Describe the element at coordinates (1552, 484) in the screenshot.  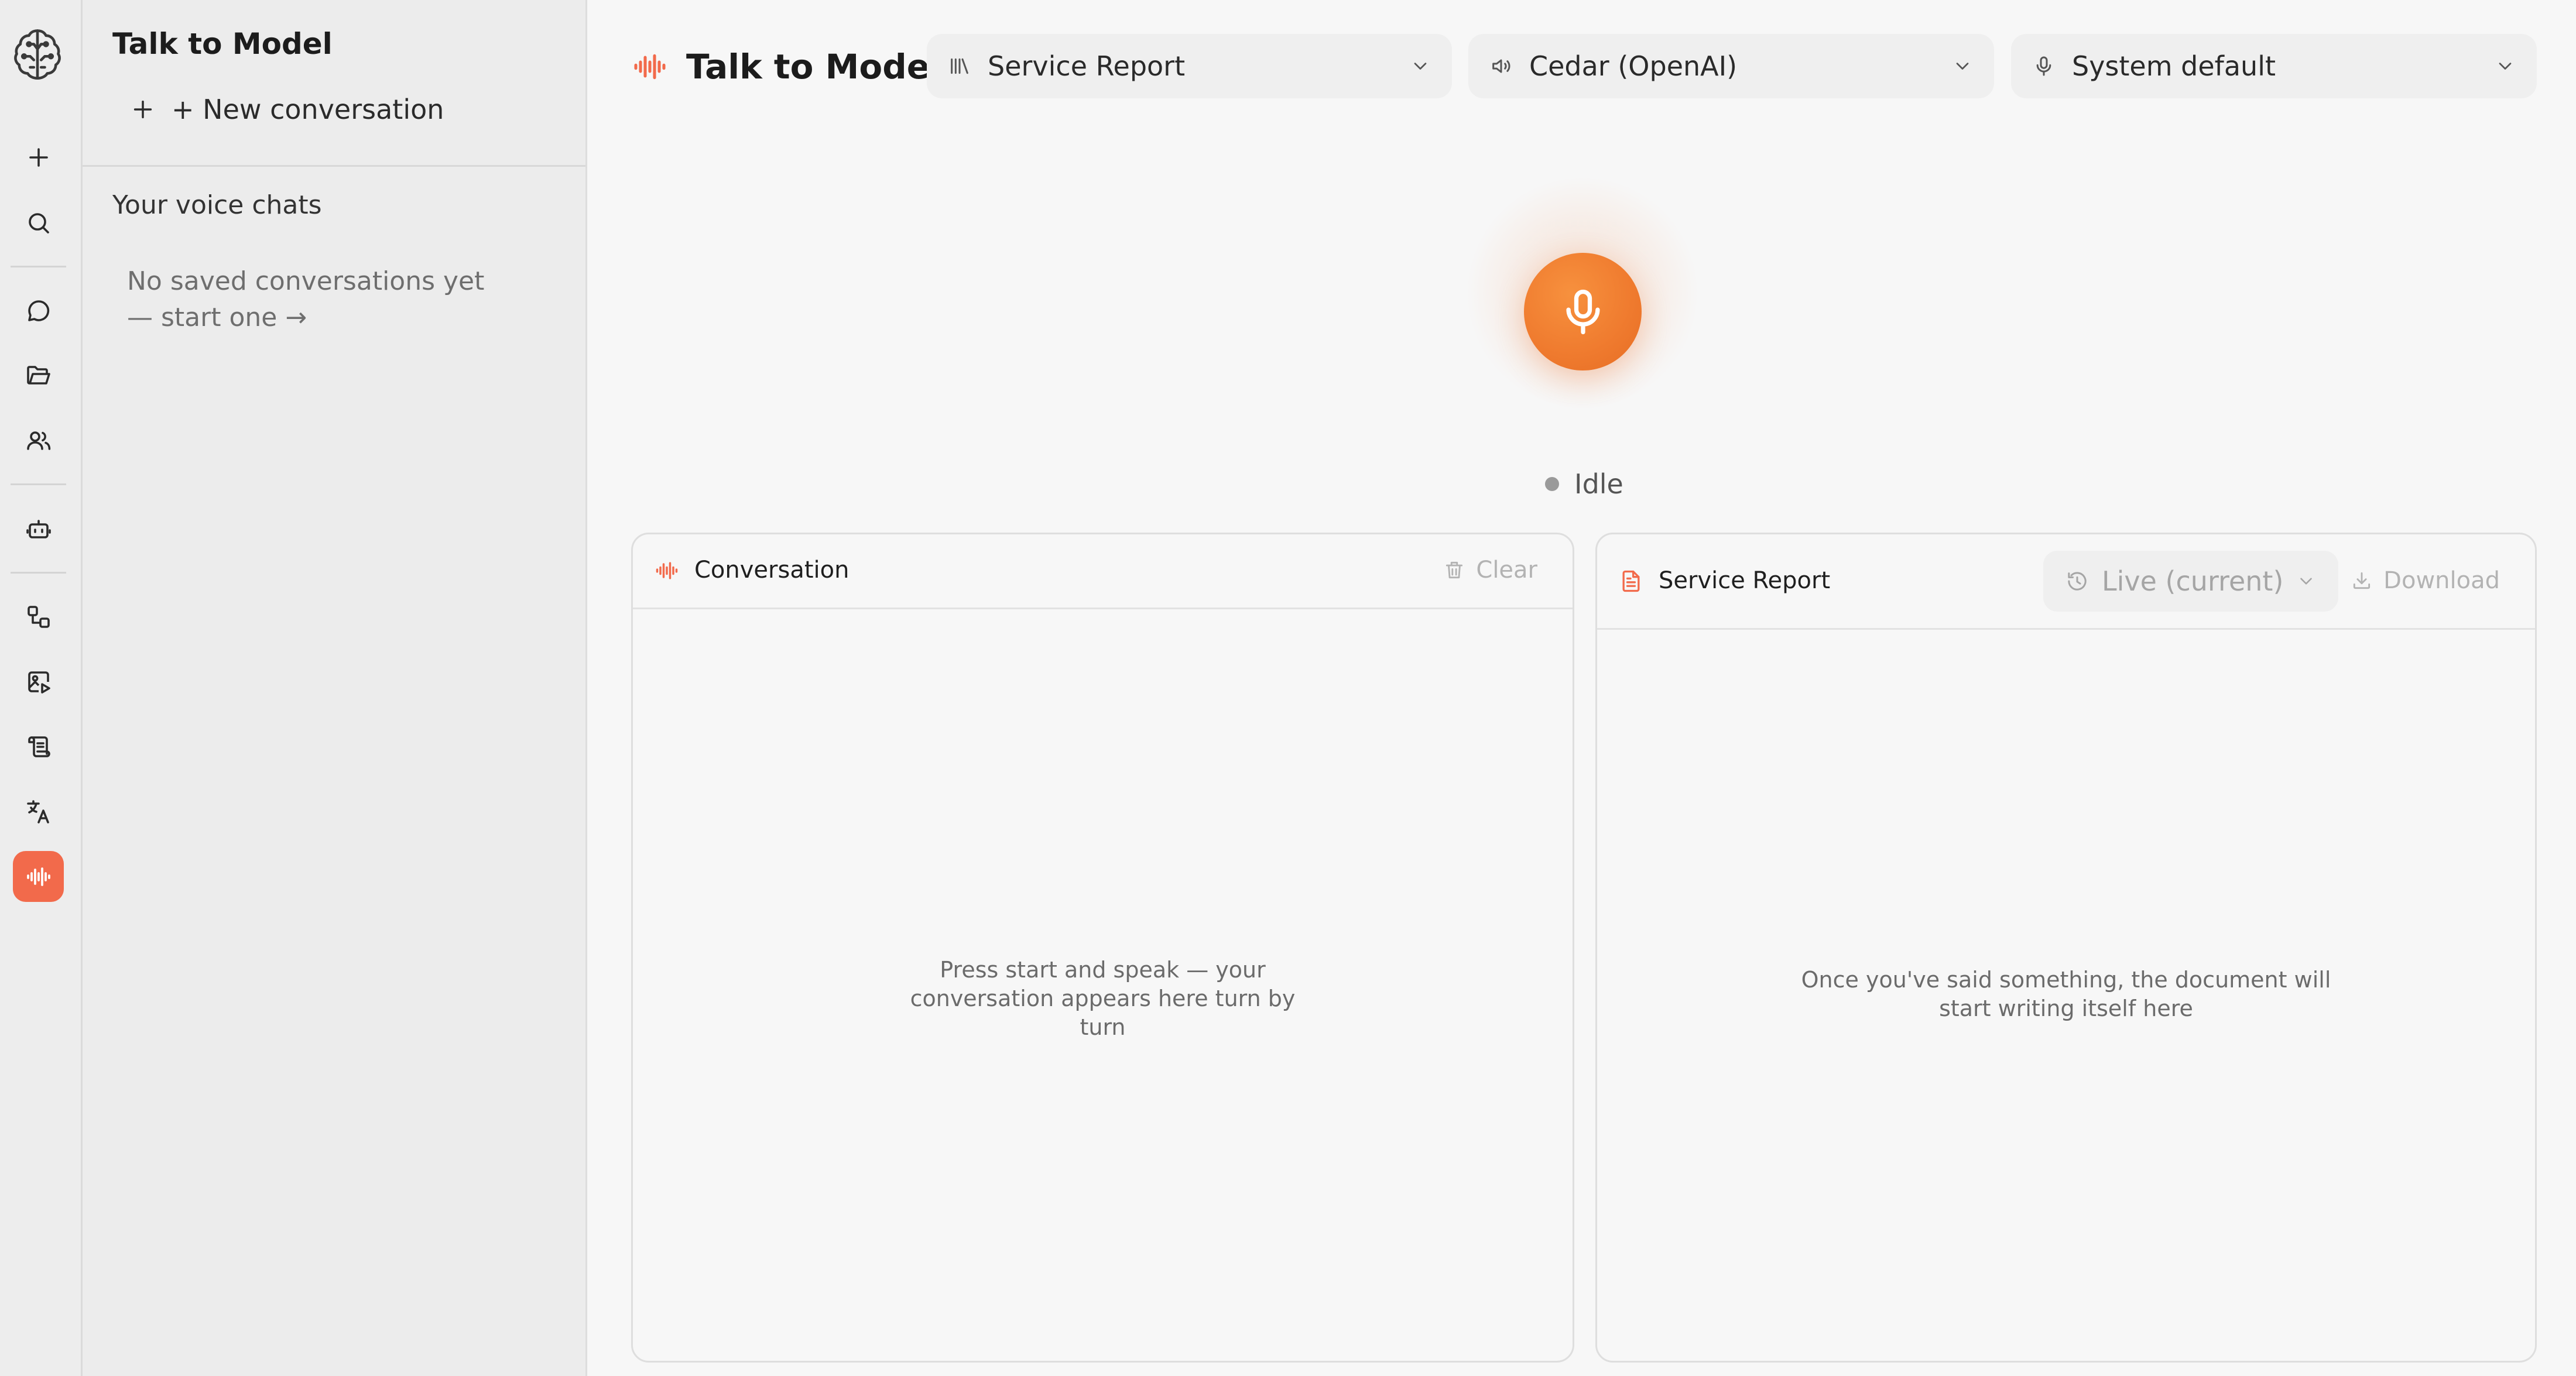
I see `status-dot` at that location.